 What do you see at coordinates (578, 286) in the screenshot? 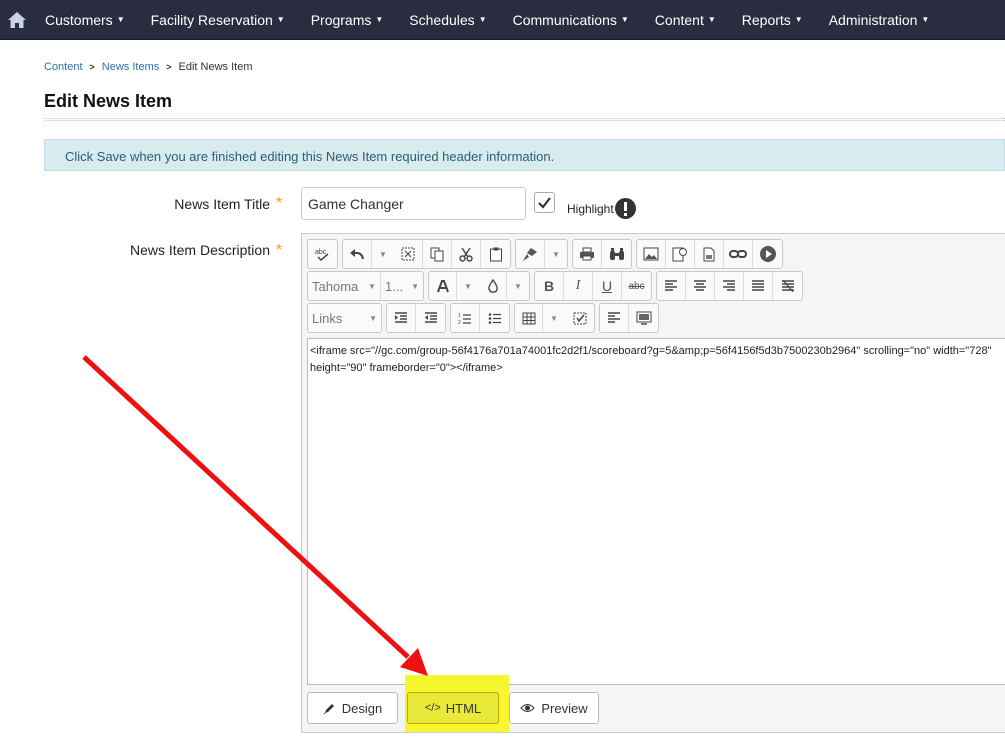
I see `italic-icon: I` at bounding box center [578, 286].